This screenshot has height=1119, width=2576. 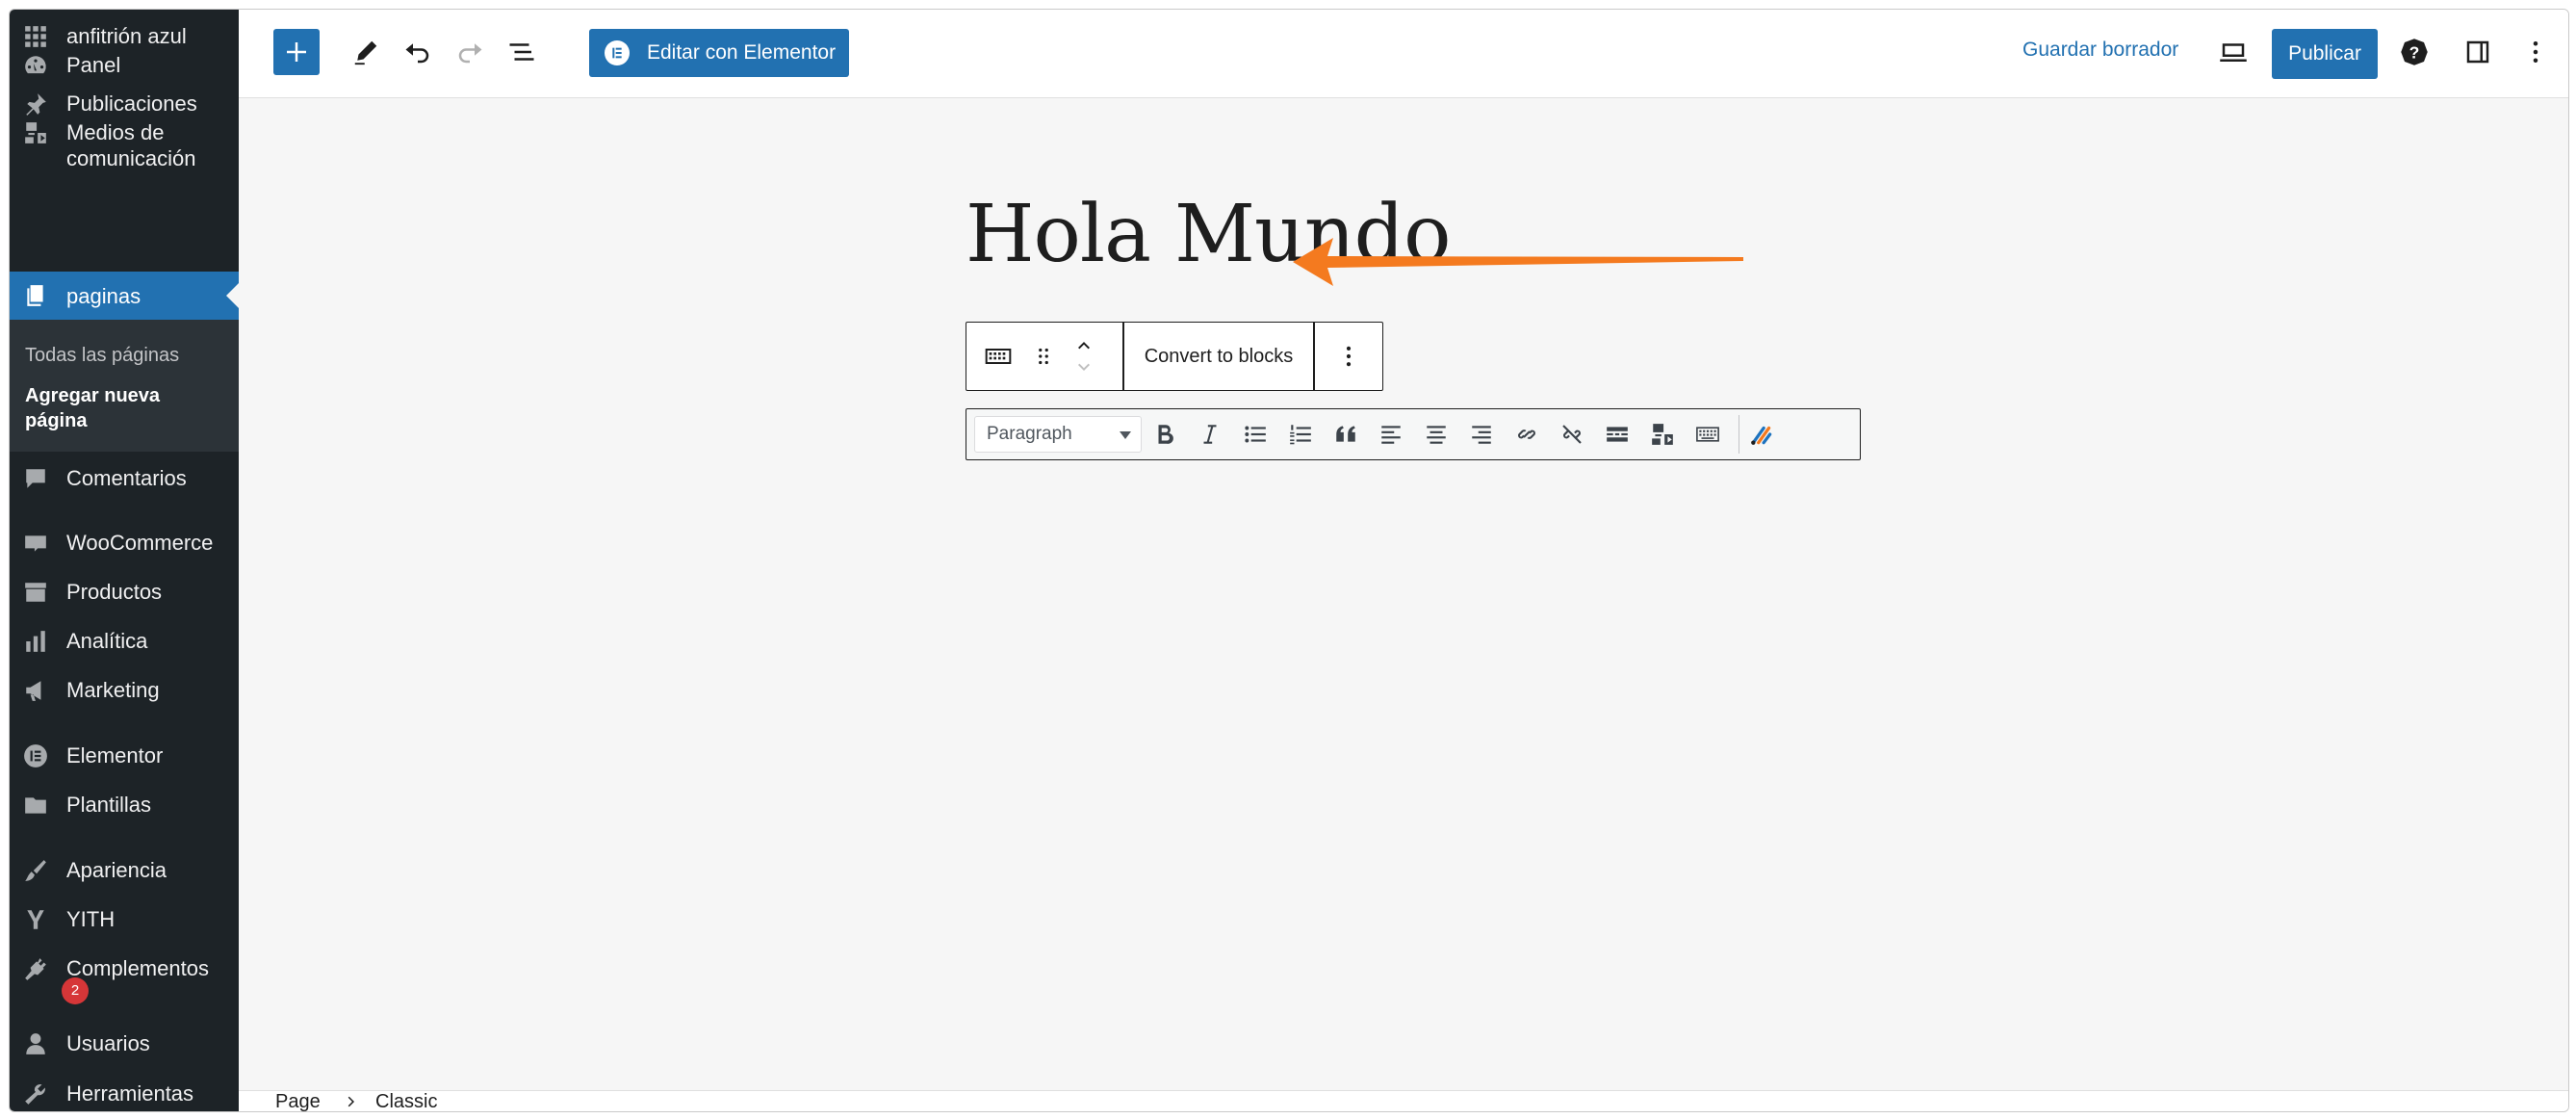 I want to click on align-right-icon, so click(x=1481, y=435).